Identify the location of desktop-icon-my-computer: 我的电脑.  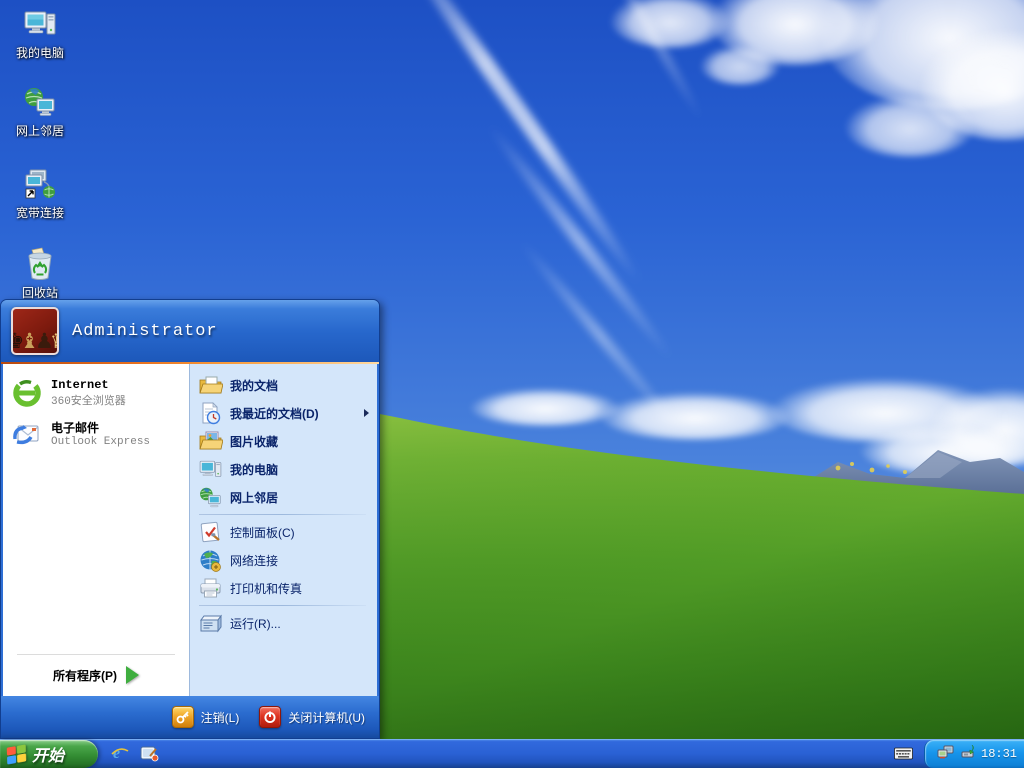
(40, 34).